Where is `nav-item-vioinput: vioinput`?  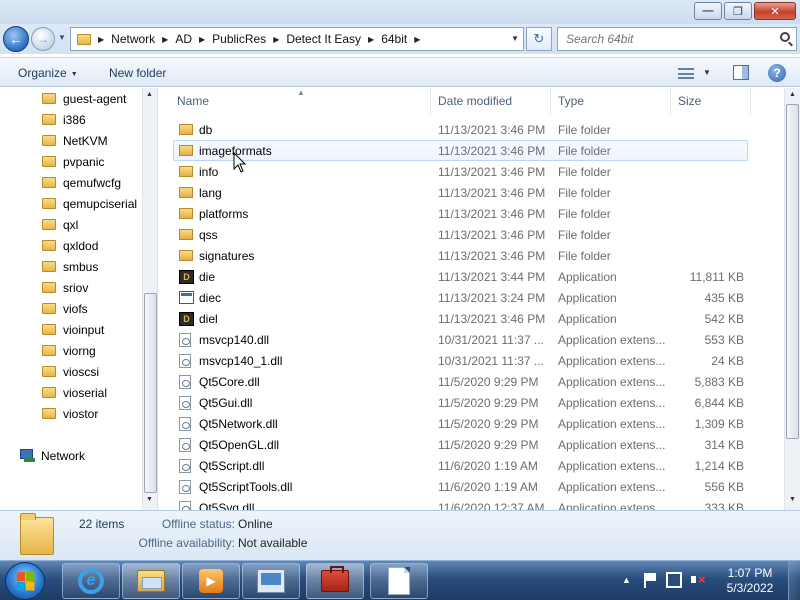 nav-item-vioinput: vioinput is located at coordinates (70, 329).